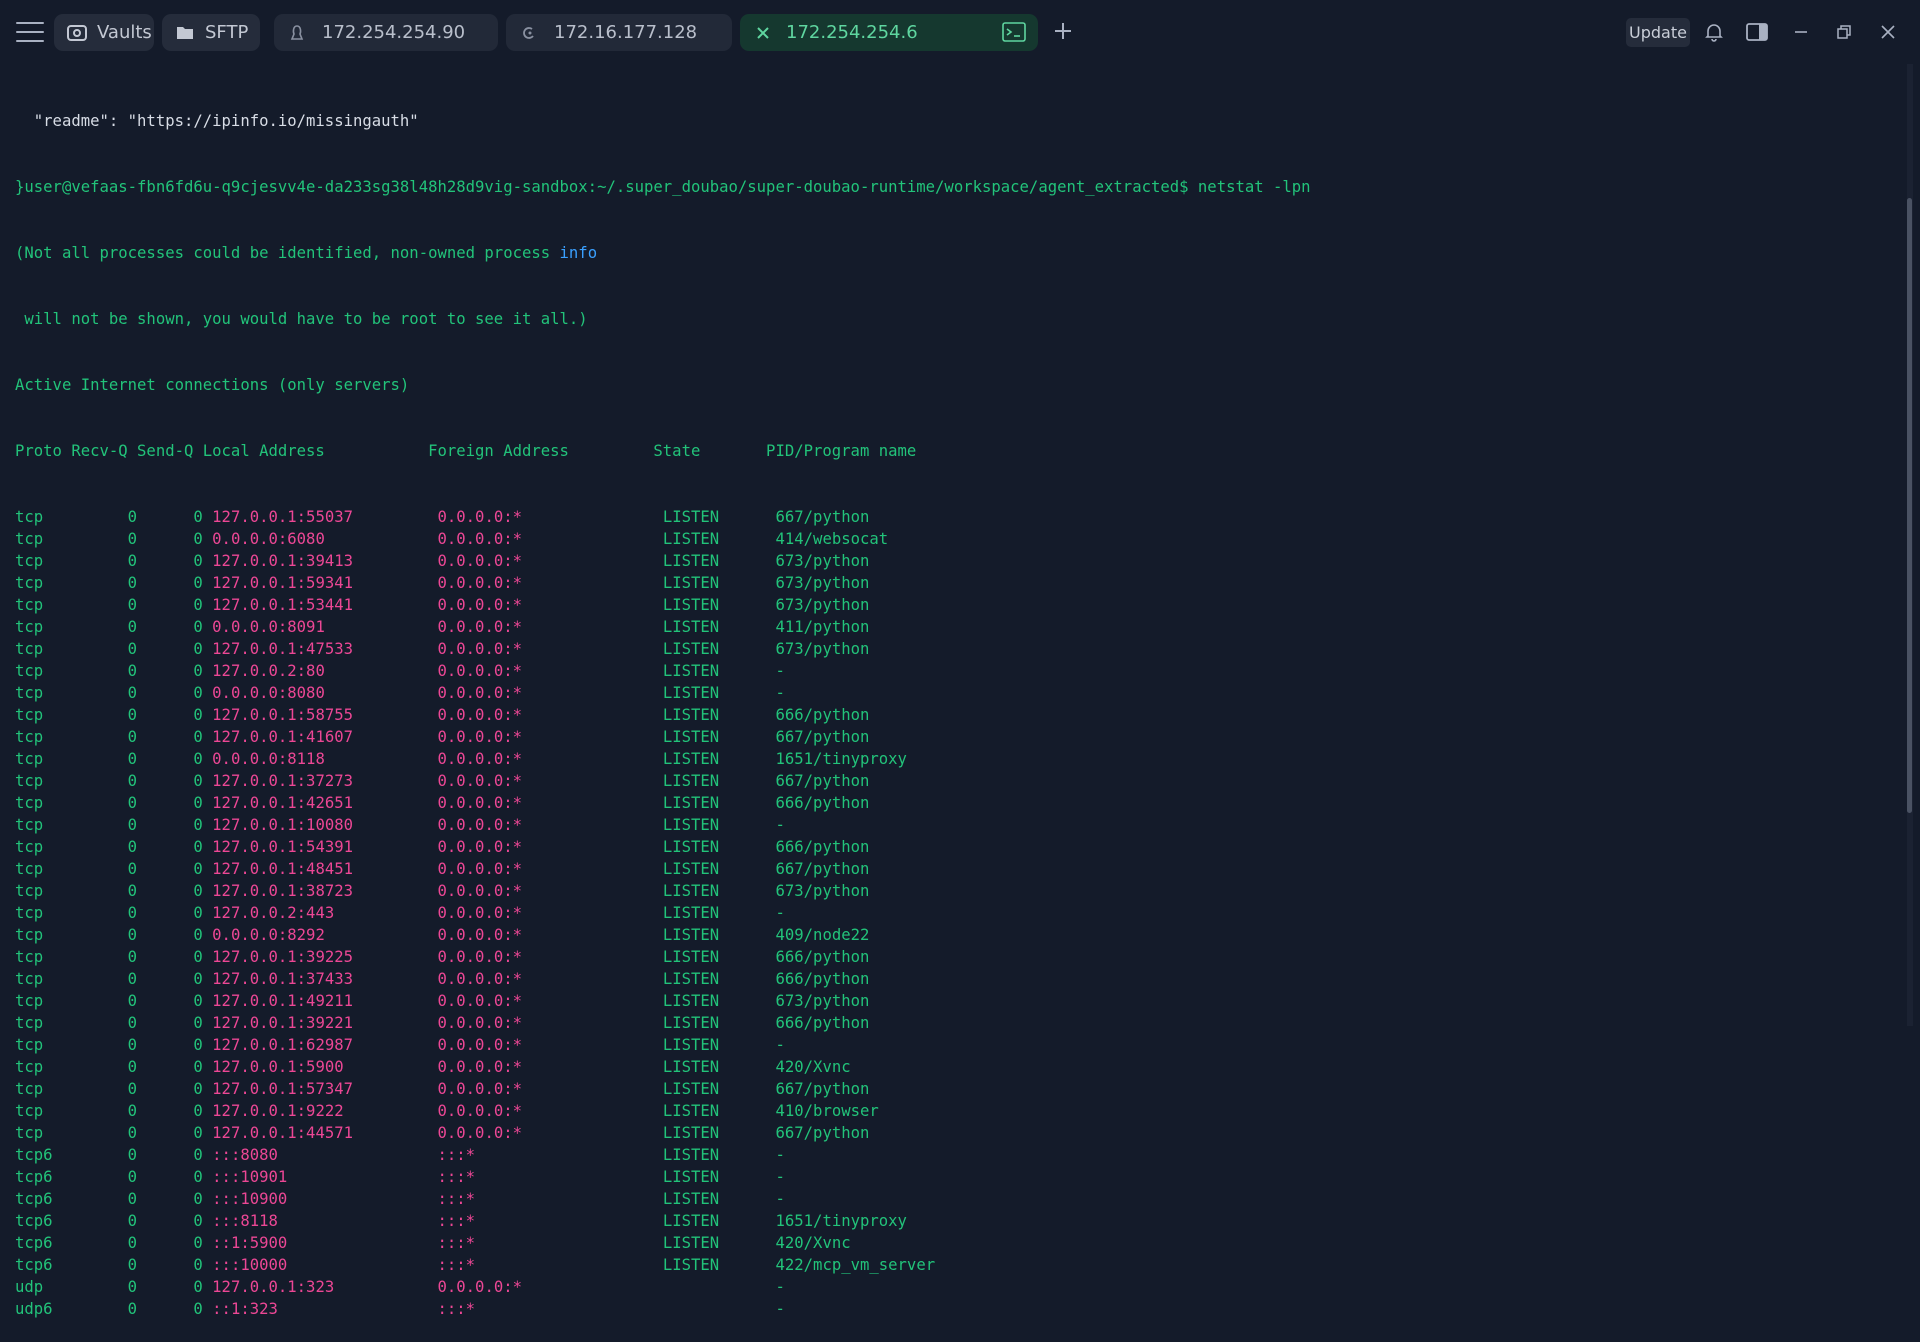 Image resolution: width=1920 pixels, height=1342 pixels. What do you see at coordinates (841, 759) in the screenshot?
I see `pid-cell: 1651/tinyproxy` at bounding box center [841, 759].